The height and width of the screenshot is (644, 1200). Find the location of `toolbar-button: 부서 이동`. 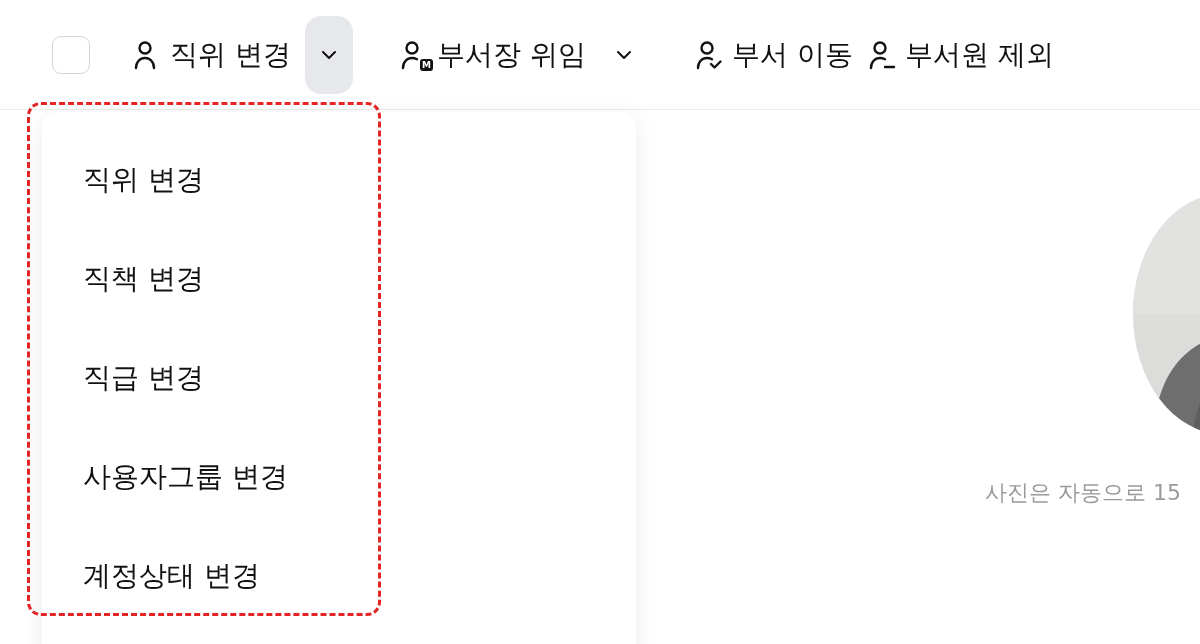

toolbar-button: 부서 이동 is located at coordinates (774, 54).